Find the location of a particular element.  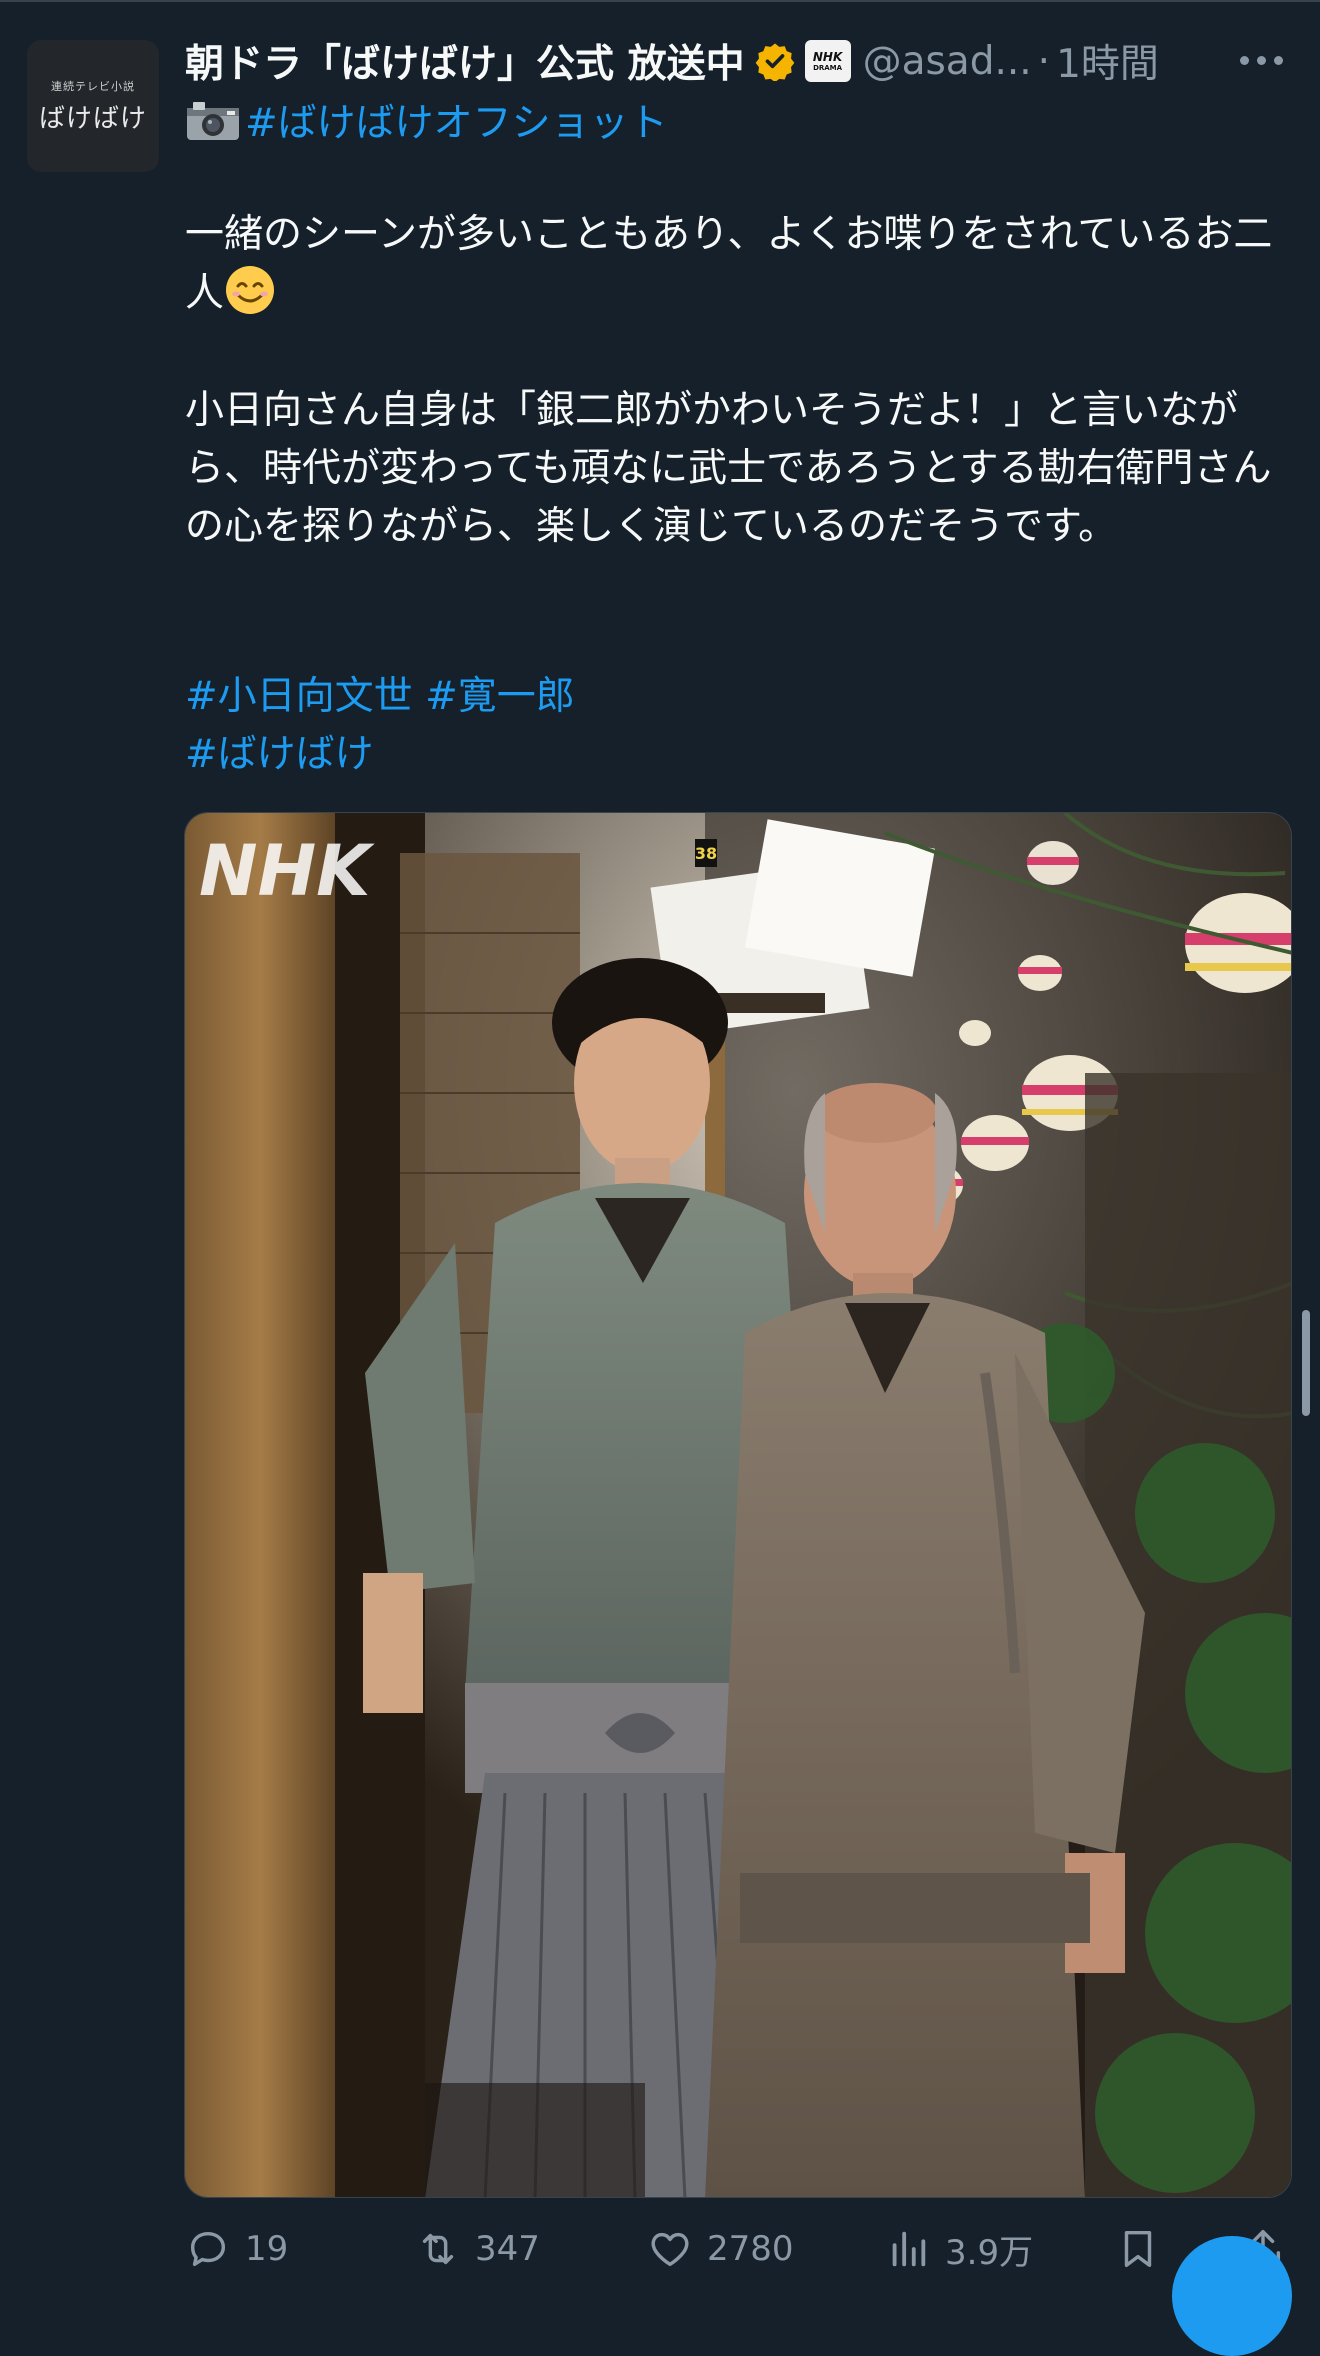

smiling-face-icon is located at coordinates (250, 290).